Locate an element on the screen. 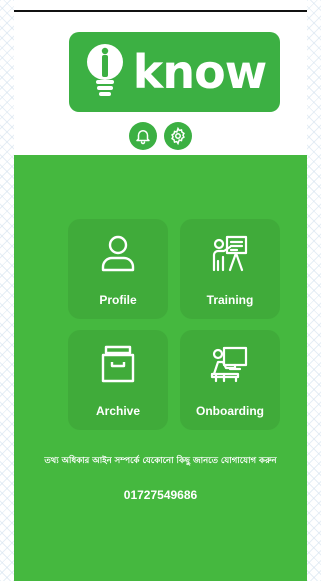 This screenshot has width=321, height=581. archive-label: Archive is located at coordinates (118, 411).